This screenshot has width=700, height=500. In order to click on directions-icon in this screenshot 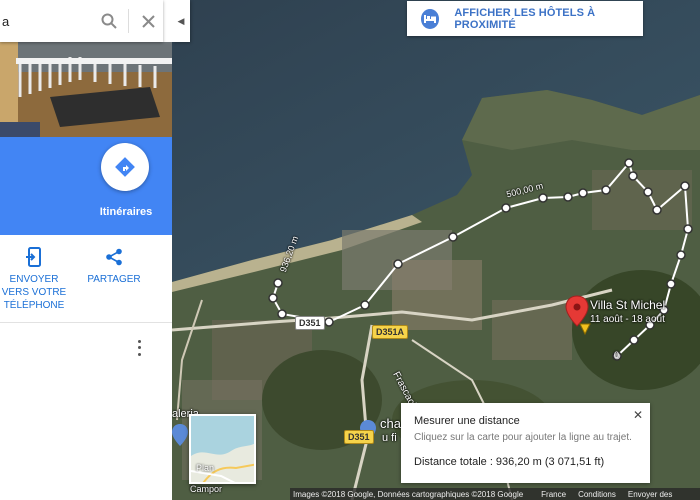, I will do `click(125, 167)`.